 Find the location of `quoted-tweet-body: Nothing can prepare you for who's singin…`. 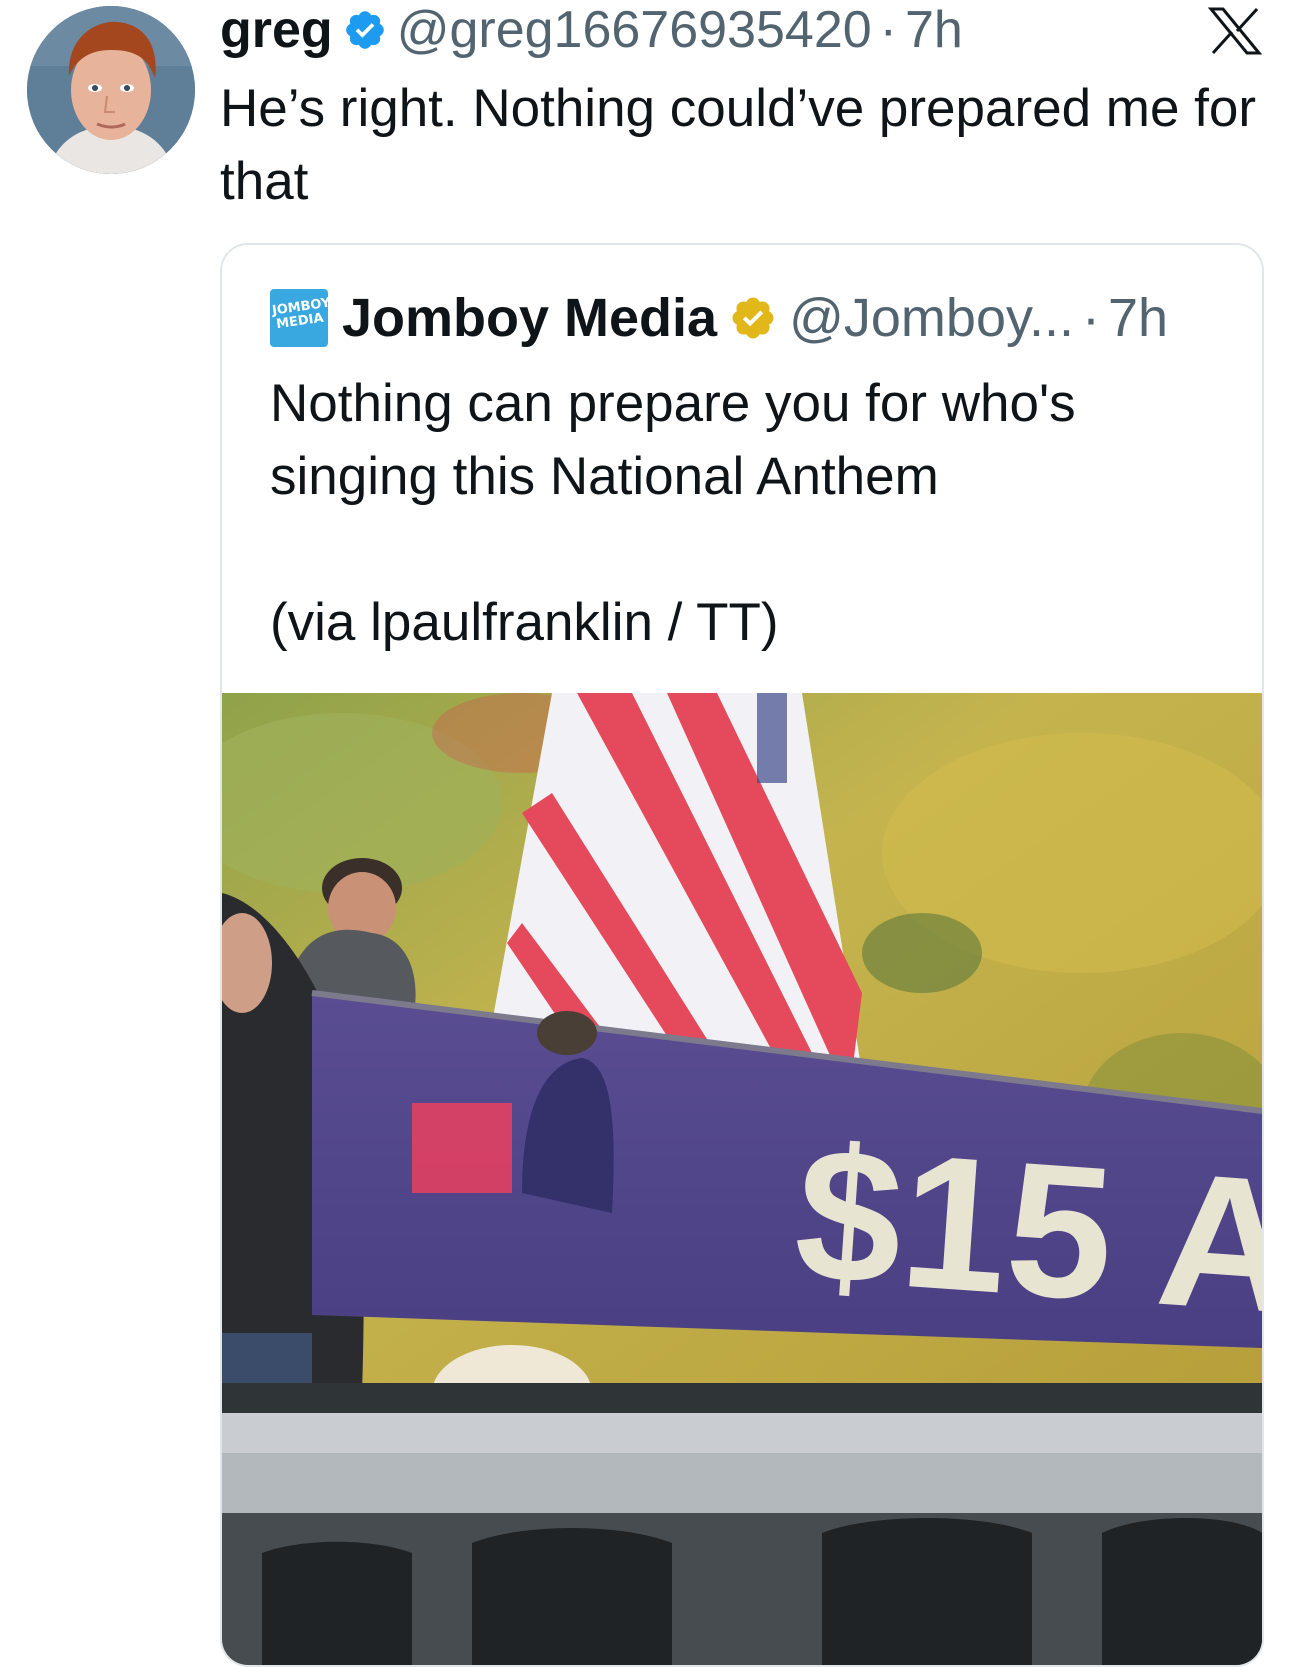

quoted-tweet-body: Nothing can prepare you for who's singin… is located at coordinates (673, 440).